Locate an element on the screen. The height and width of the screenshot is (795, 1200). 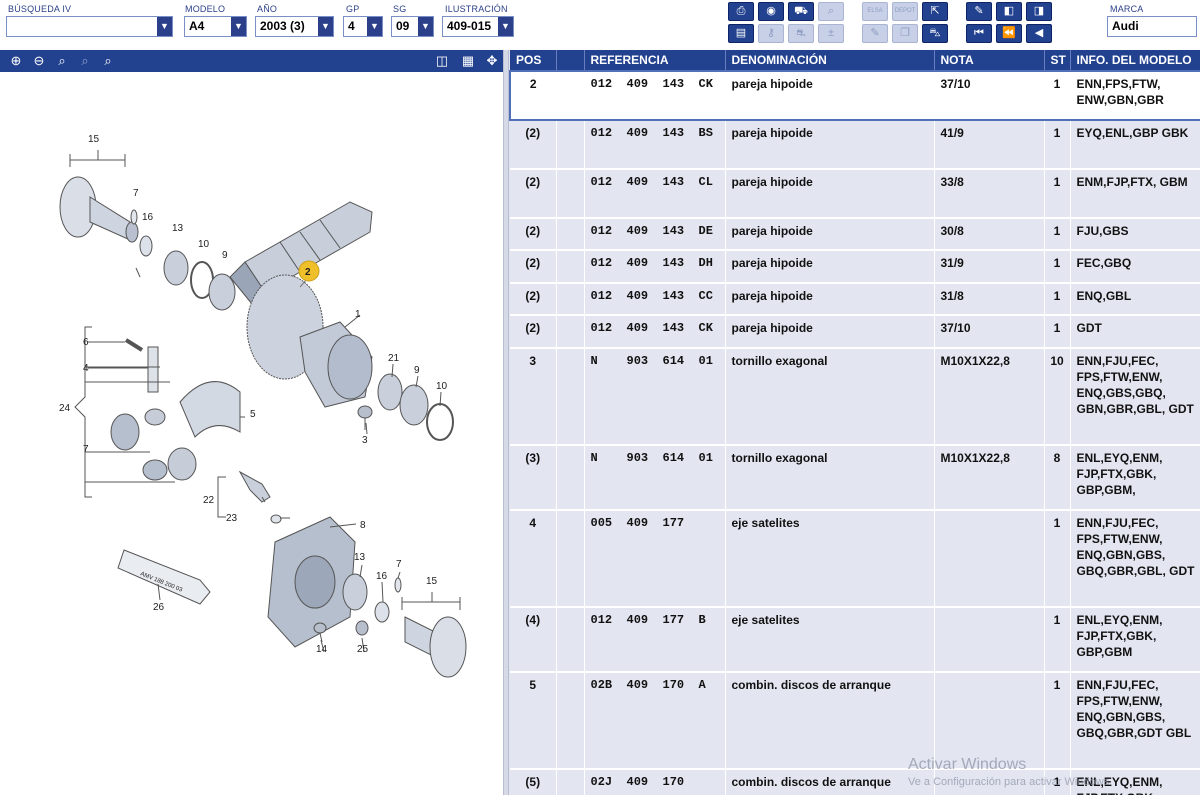
part-side-gear is located at coordinates (155, 470).